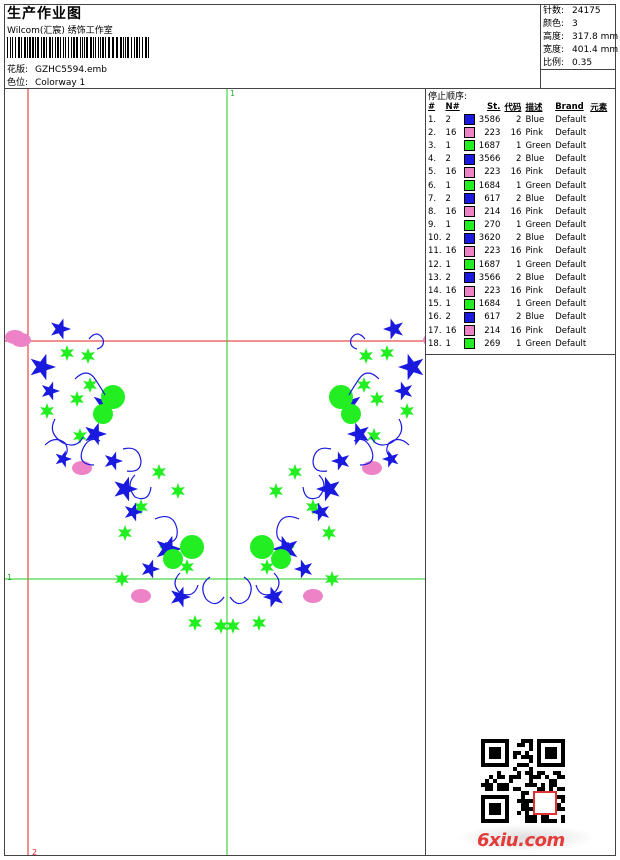  What do you see at coordinates (517, 304) in the screenshot?
I see `table-row: 15. 1 1684 1 Green Default` at bounding box center [517, 304].